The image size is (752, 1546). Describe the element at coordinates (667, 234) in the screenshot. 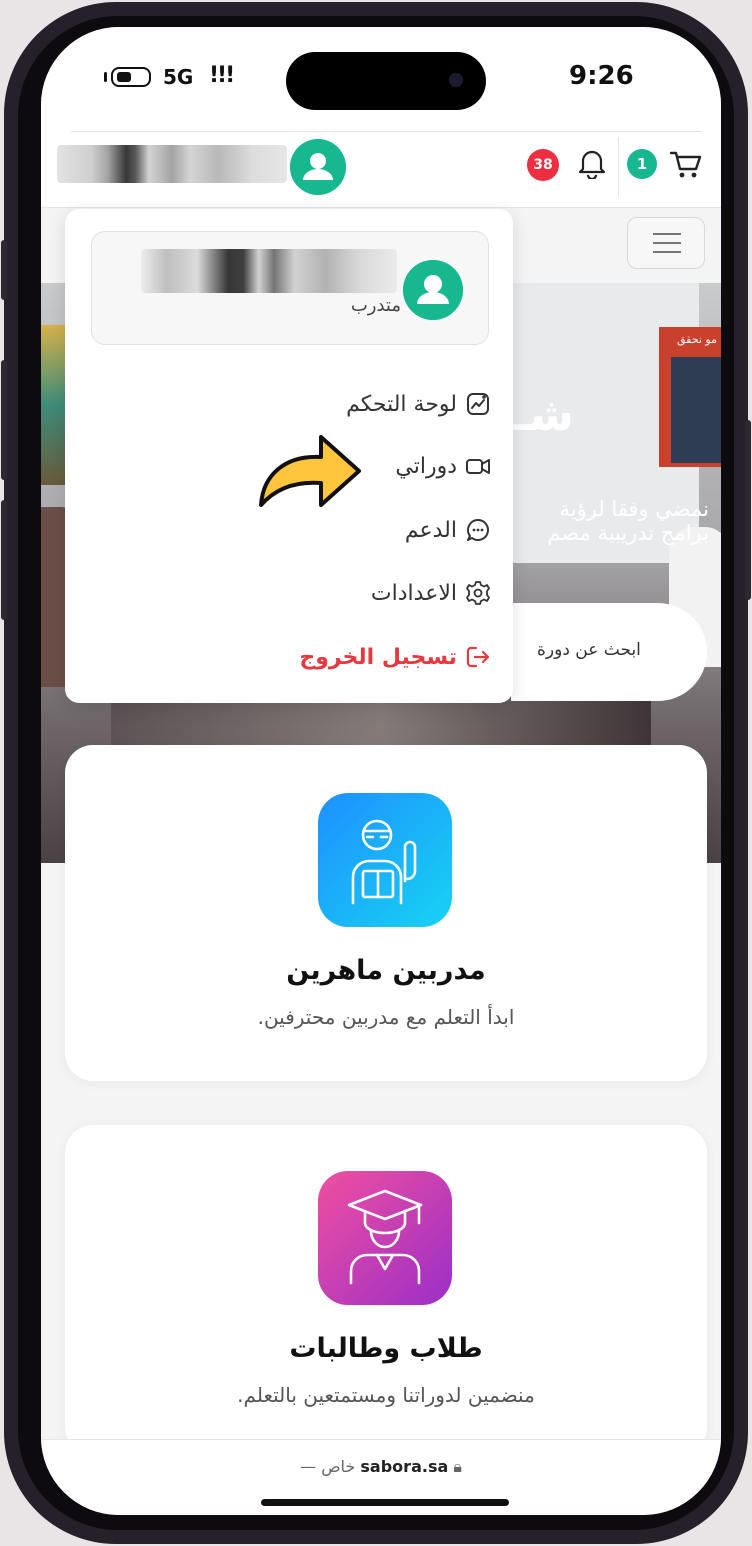

I see `menu-icon` at that location.